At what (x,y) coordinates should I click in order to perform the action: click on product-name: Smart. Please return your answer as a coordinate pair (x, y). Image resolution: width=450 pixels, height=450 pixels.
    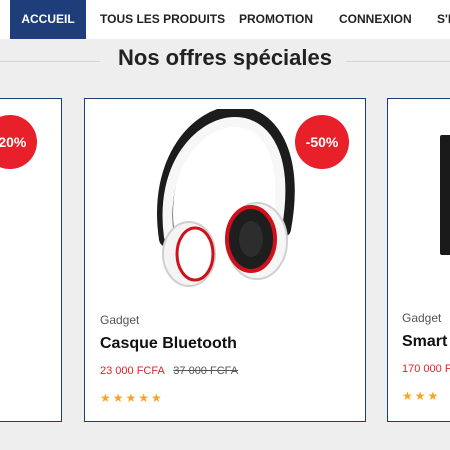
    Looking at the image, I should click on (424, 342).